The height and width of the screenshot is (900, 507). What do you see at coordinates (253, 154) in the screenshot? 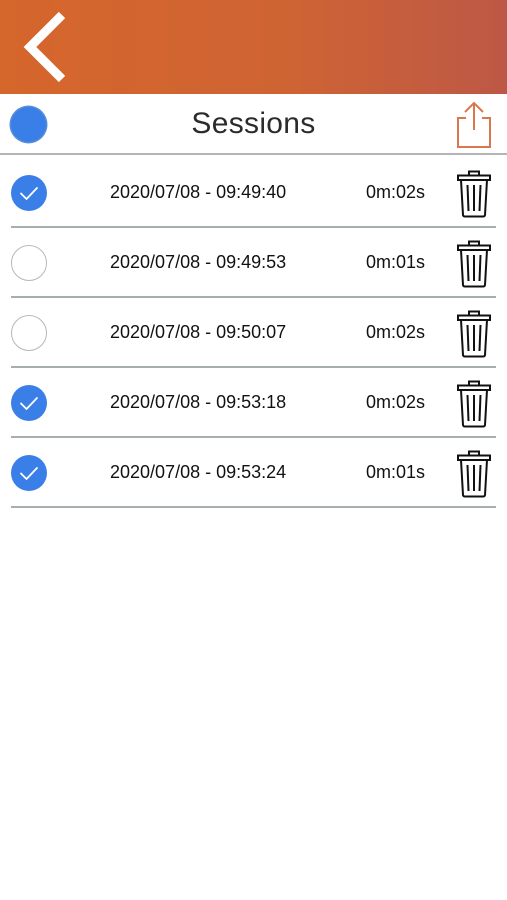
I see `header-divider` at bounding box center [253, 154].